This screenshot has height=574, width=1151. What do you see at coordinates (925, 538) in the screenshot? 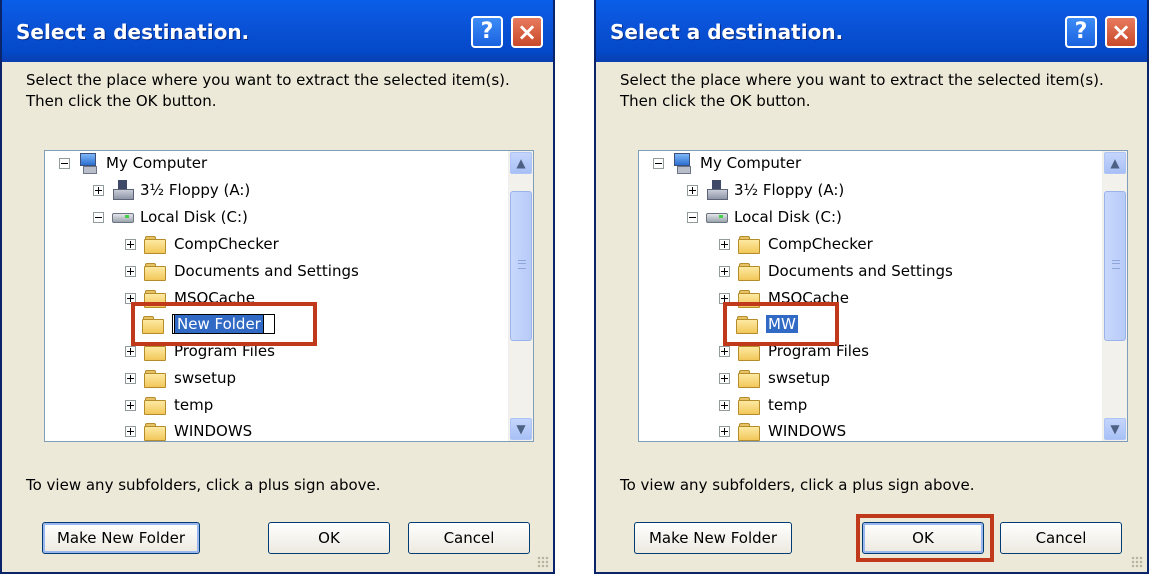
I see `highlight-box-ok-button` at bounding box center [925, 538].